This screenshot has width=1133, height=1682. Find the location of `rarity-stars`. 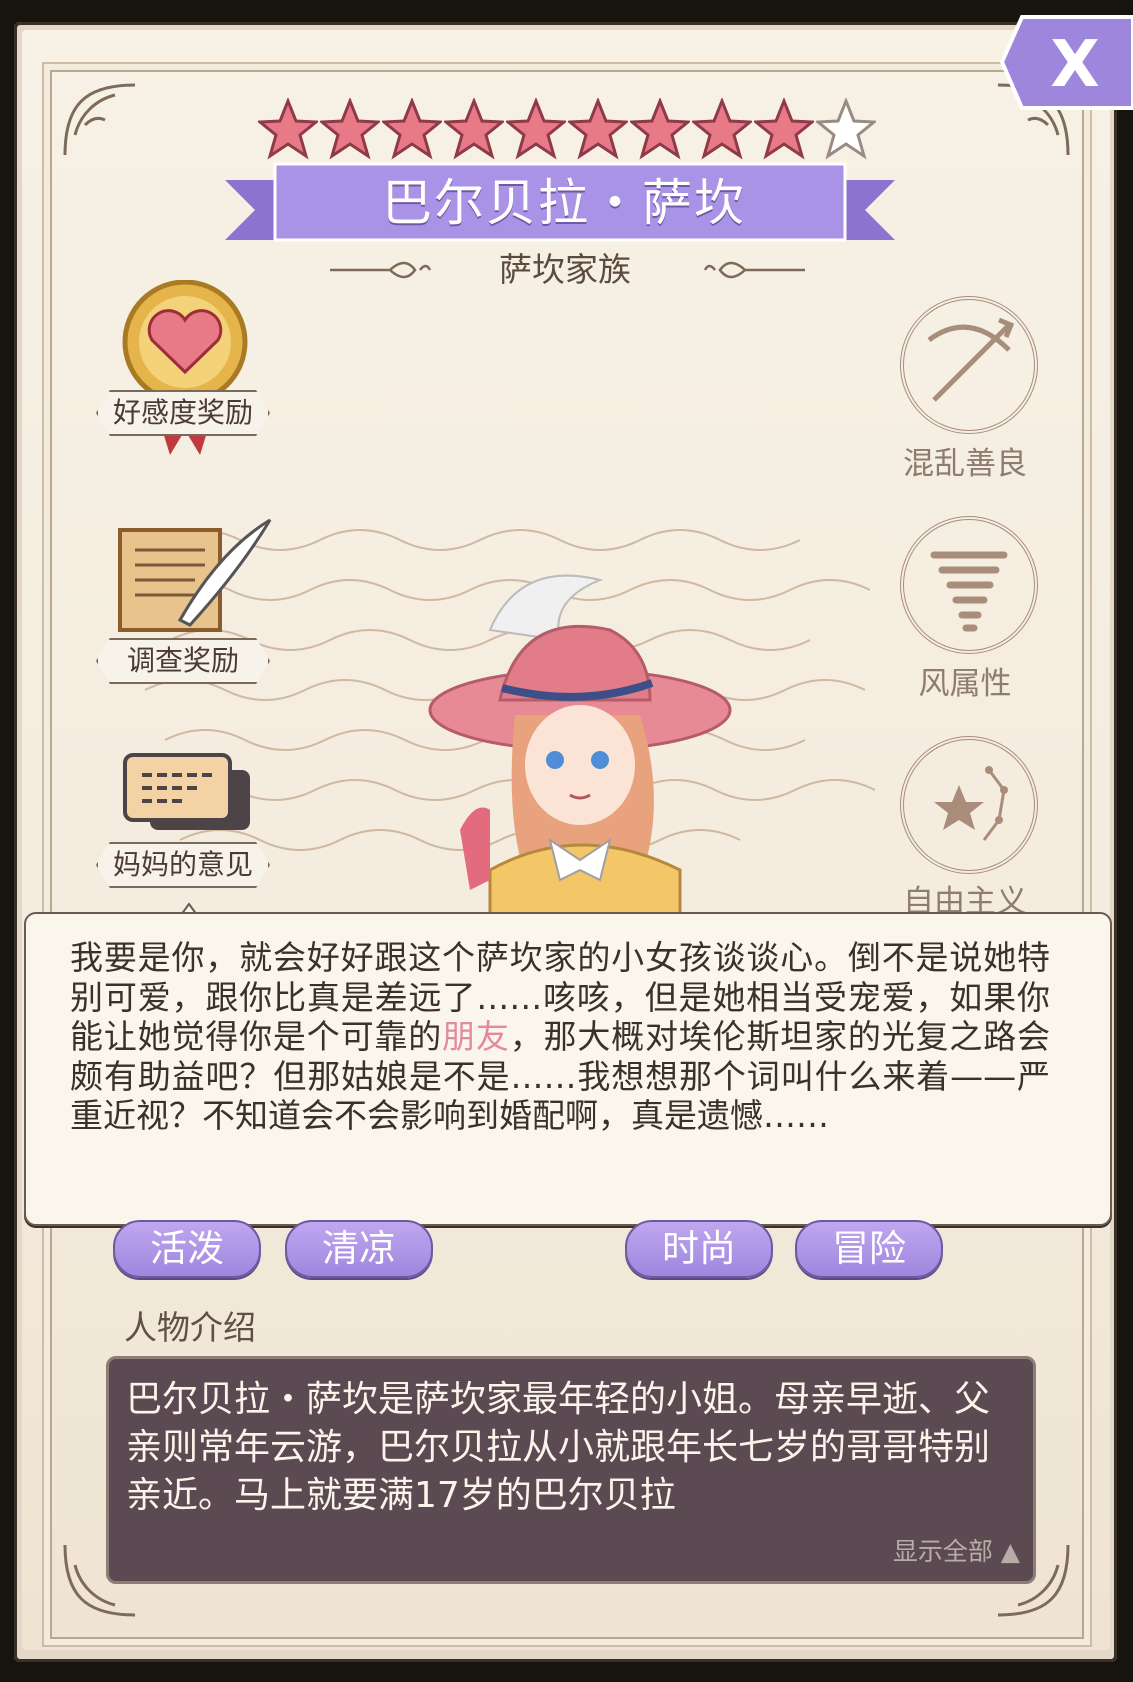

rarity-stars is located at coordinates (568, 129).